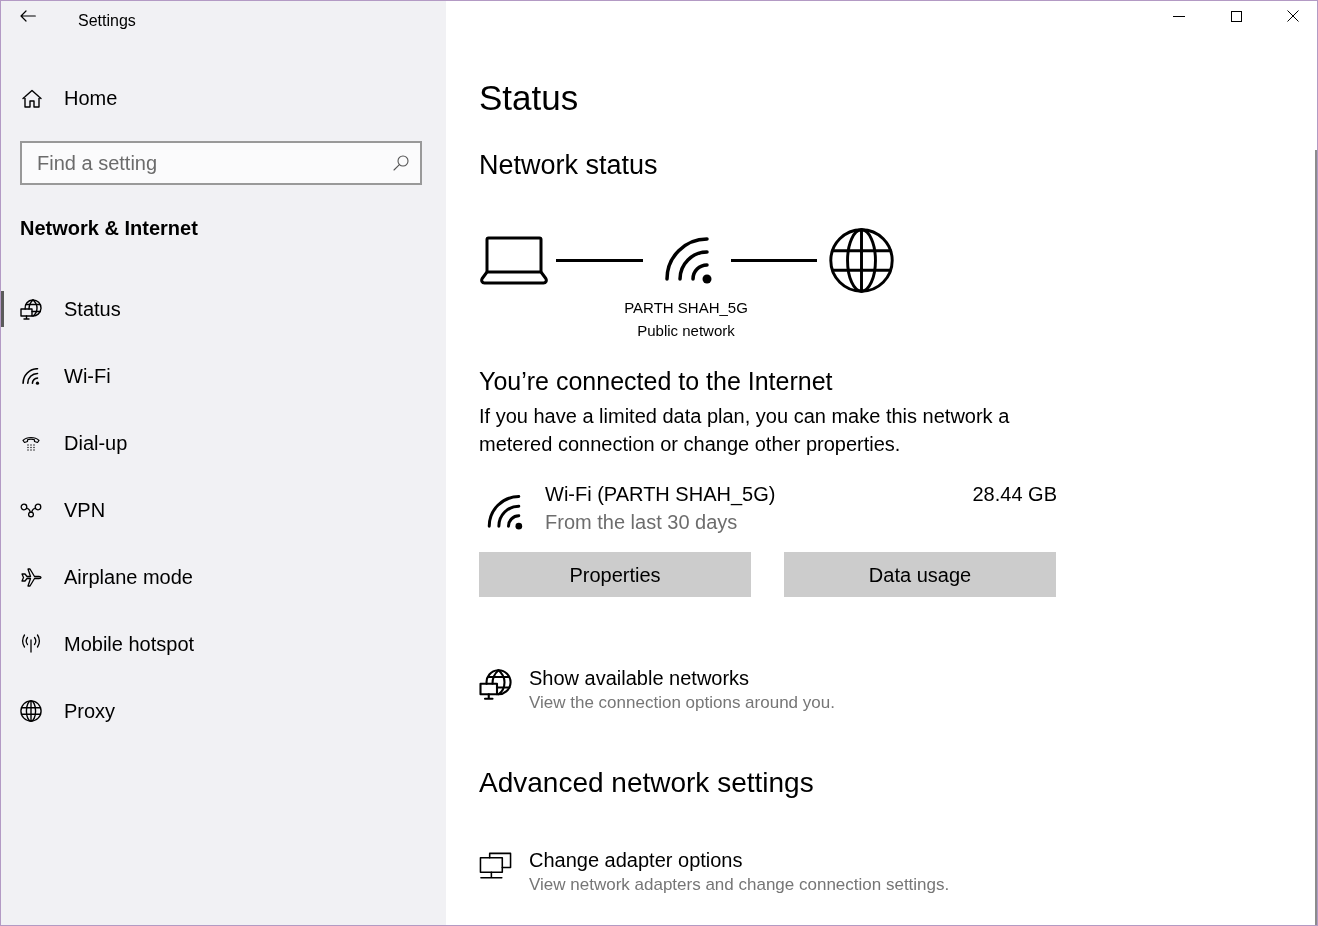  Describe the element at coordinates (529, 98) in the screenshot. I see `page-title: Status` at that location.